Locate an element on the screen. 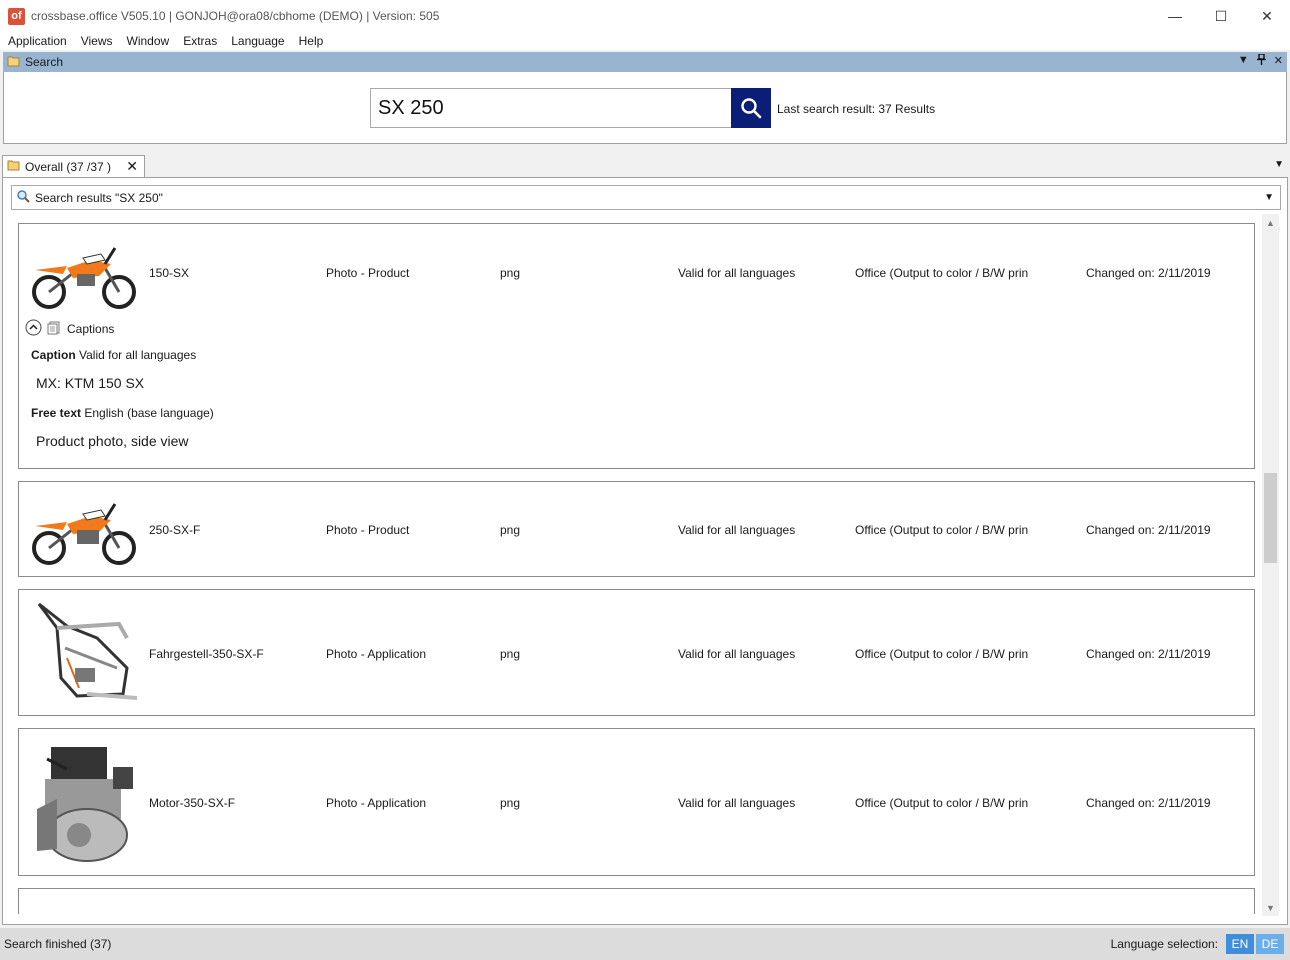 The image size is (1290, 960). menu-application: Application is located at coordinates (37, 41).